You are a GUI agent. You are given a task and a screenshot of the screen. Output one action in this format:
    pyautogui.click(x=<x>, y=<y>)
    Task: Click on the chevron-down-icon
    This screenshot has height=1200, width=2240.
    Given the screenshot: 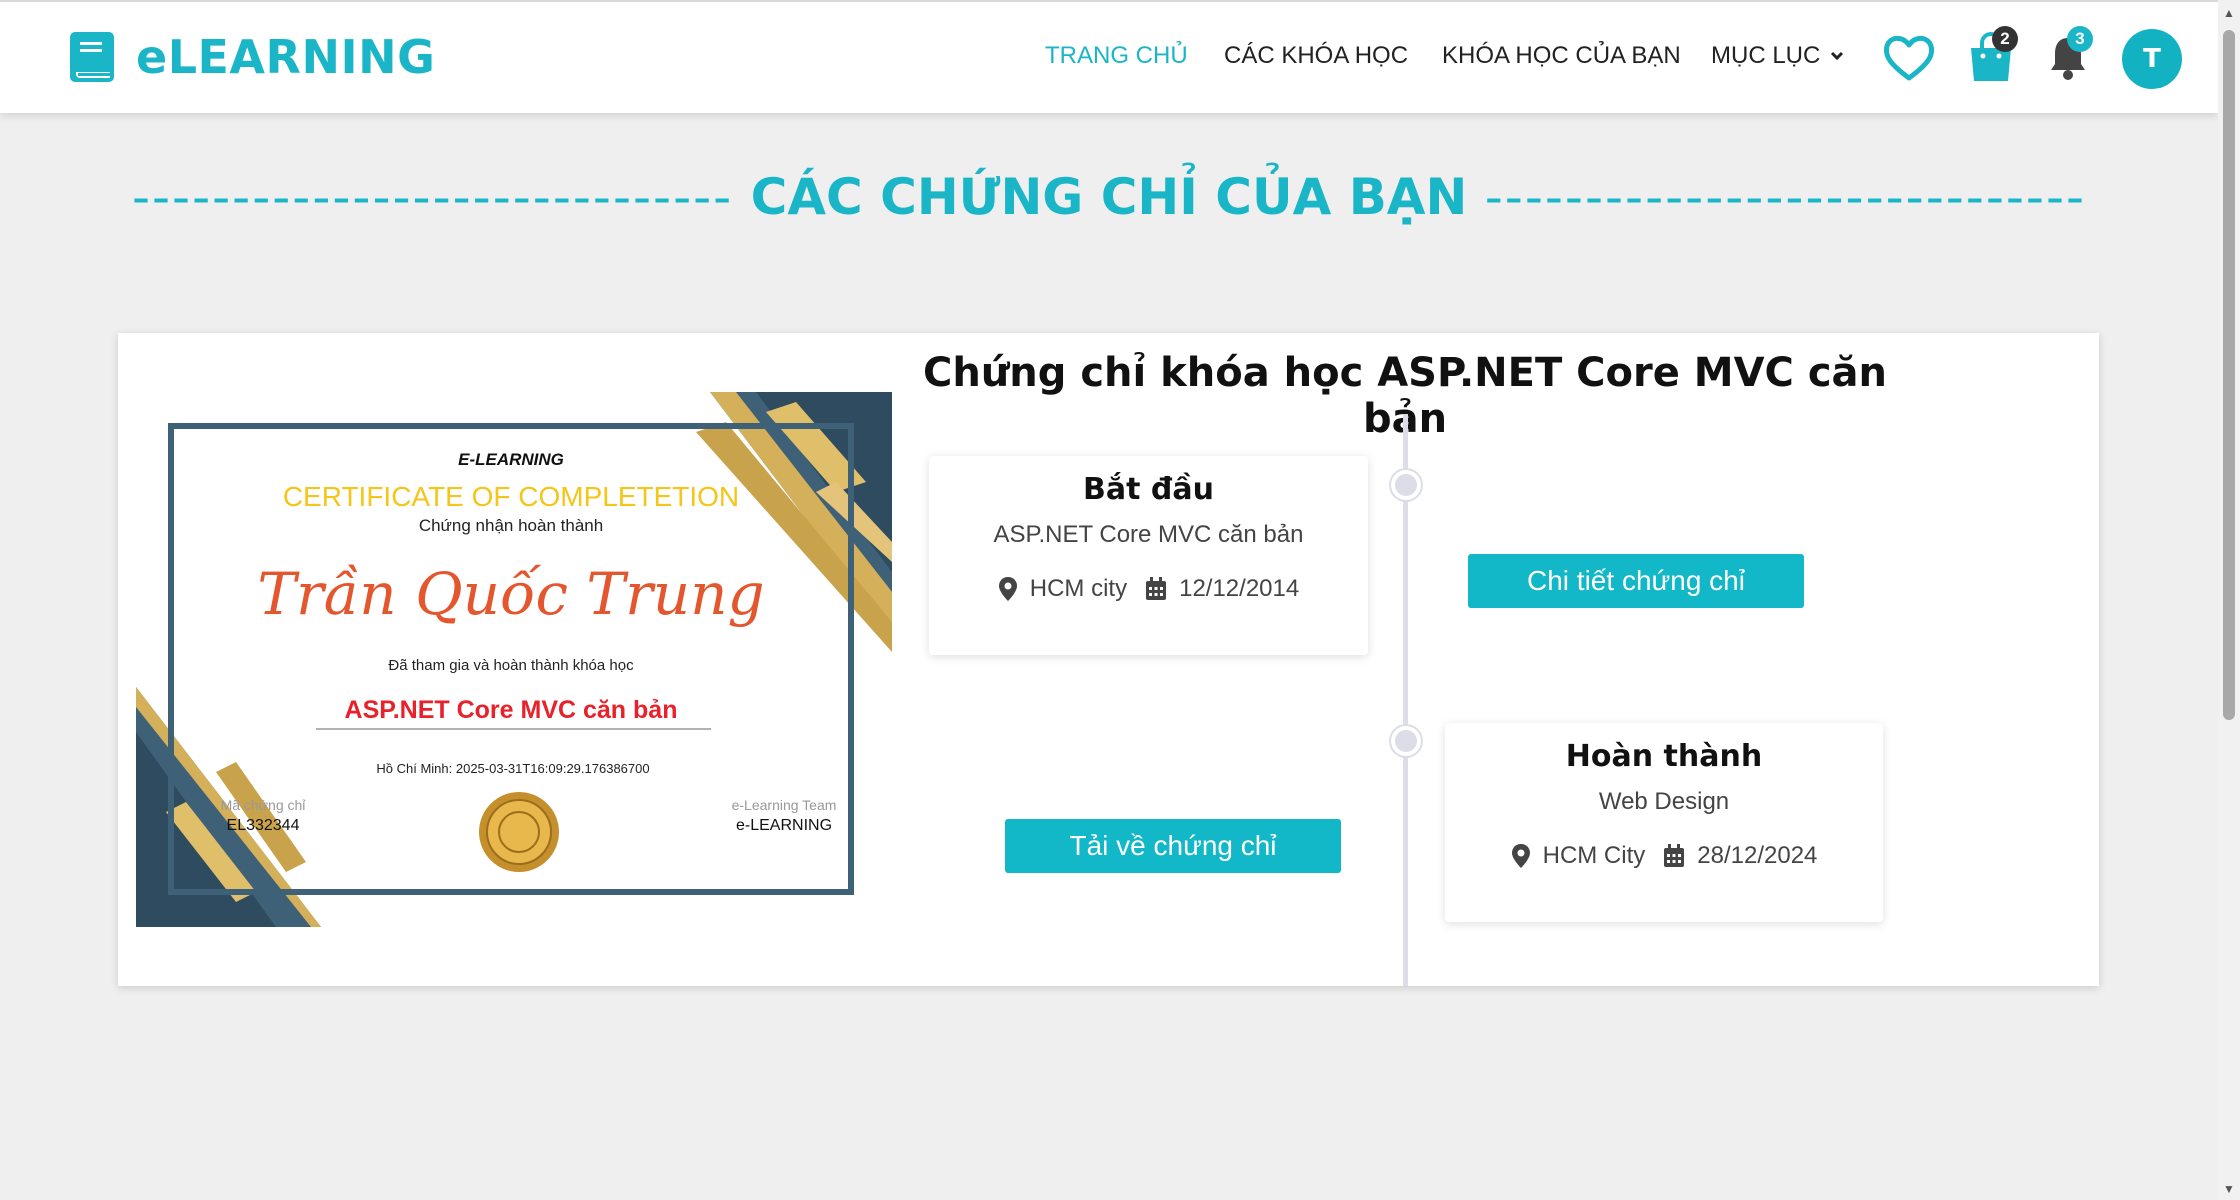 What is the action you would take?
    pyautogui.click(x=1837, y=56)
    